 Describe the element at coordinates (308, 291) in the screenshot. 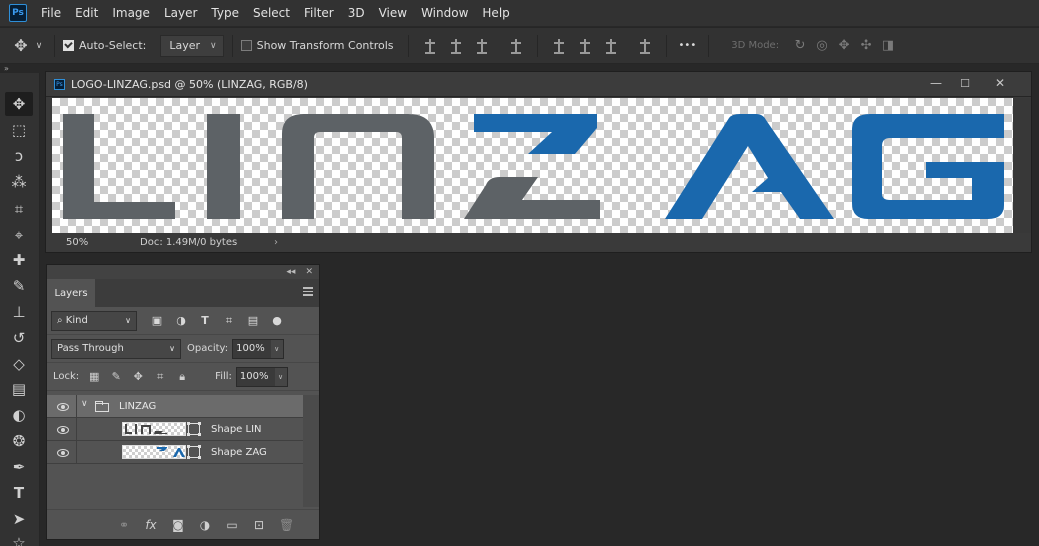

I see `panel-menu-icon` at that location.